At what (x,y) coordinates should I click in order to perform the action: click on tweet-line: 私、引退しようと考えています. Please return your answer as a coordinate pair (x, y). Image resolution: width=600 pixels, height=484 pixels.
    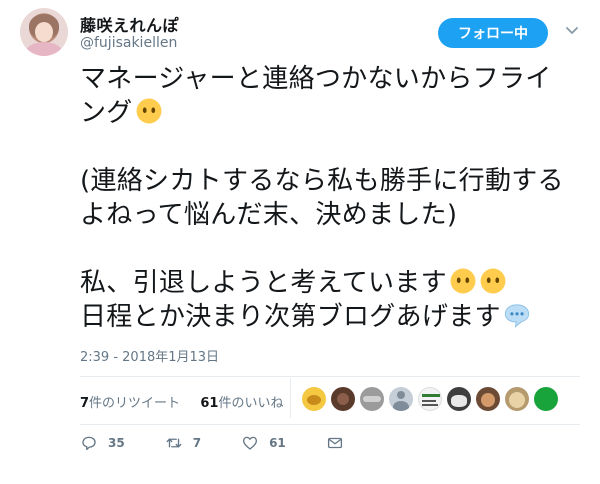
    Looking at the image, I should click on (332, 283).